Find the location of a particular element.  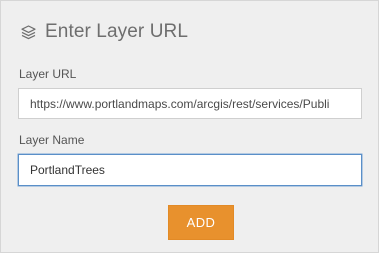

layer-name-input is located at coordinates (190, 170).